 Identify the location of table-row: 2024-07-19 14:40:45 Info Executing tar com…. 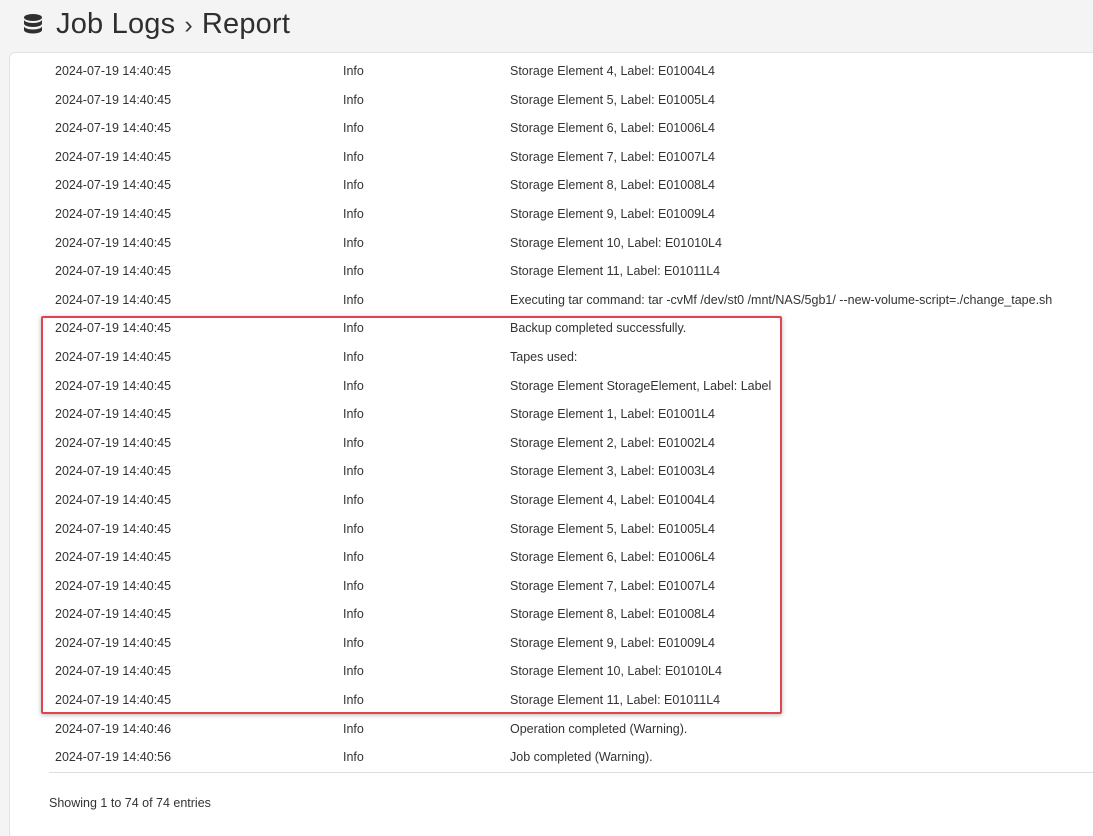
(571, 300).